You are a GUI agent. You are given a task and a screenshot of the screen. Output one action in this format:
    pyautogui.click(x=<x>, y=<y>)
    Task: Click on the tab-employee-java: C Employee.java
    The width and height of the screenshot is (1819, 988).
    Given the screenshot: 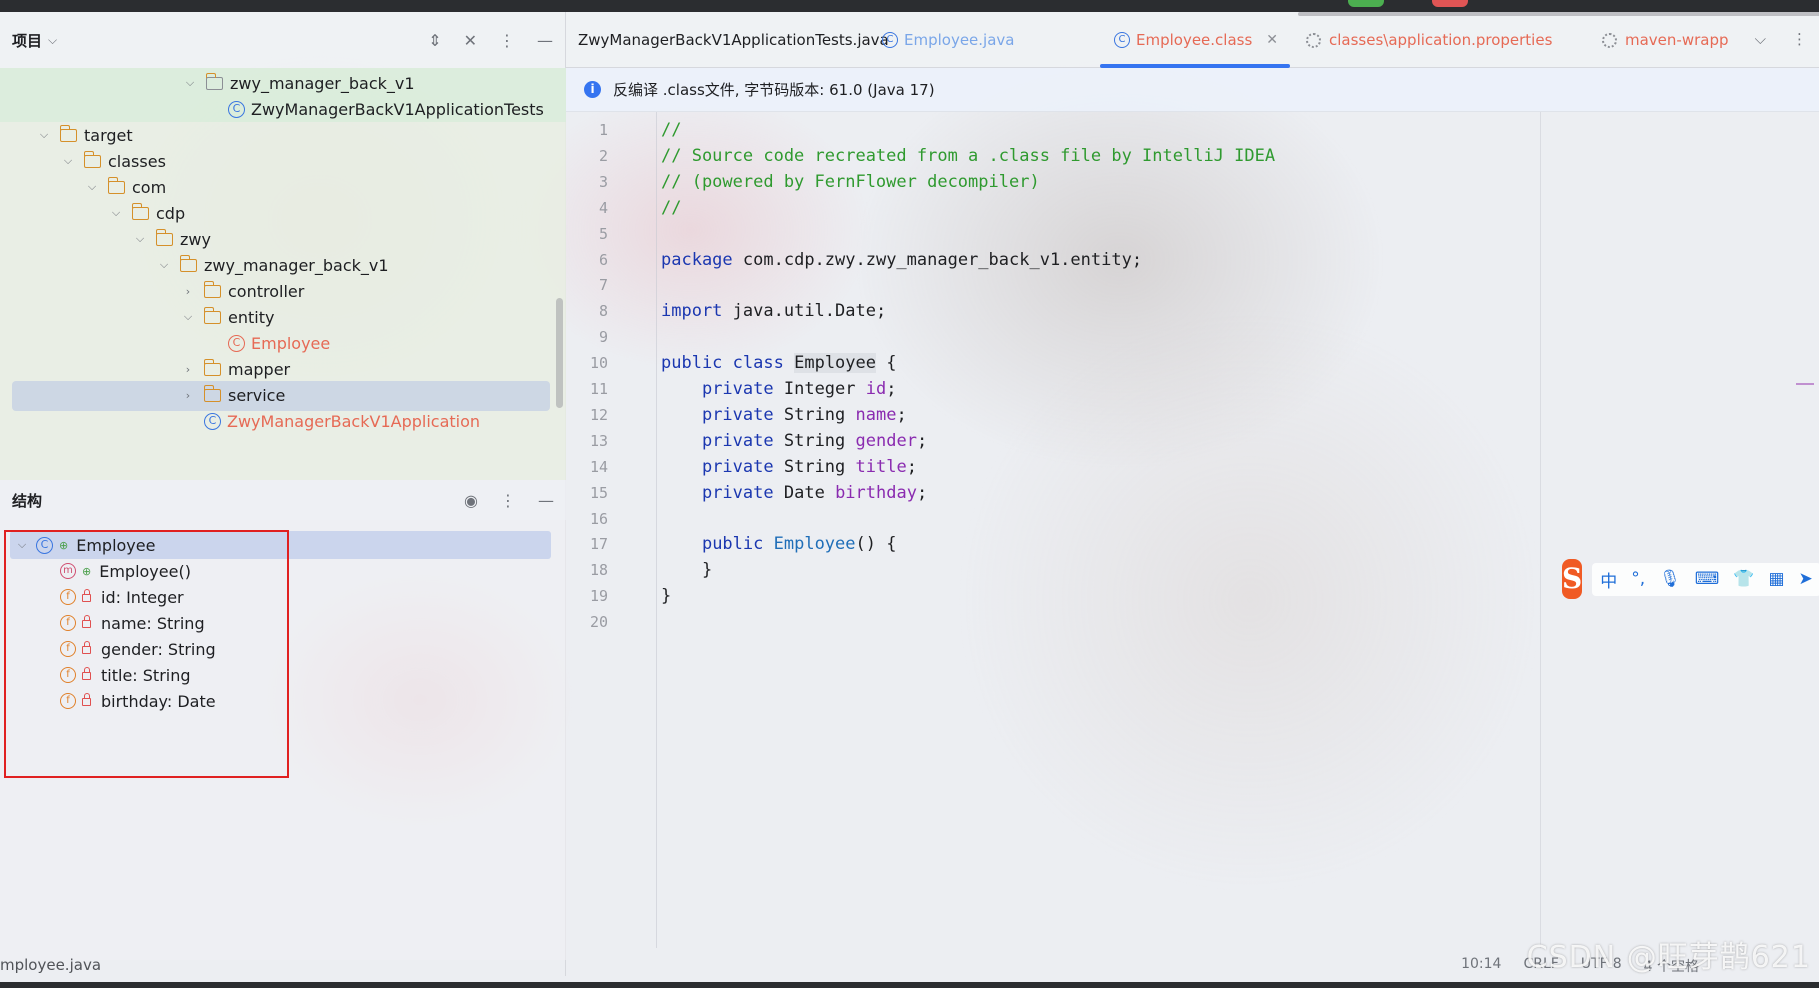 What is the action you would take?
    pyautogui.click(x=948, y=40)
    